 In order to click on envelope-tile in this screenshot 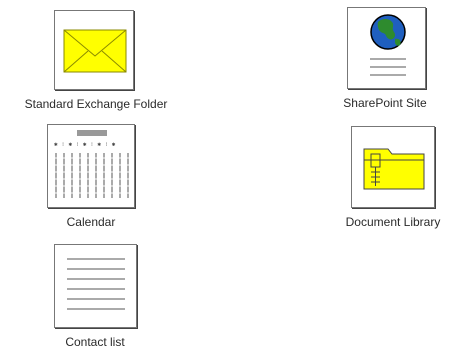, I will do `click(93, 50)`.